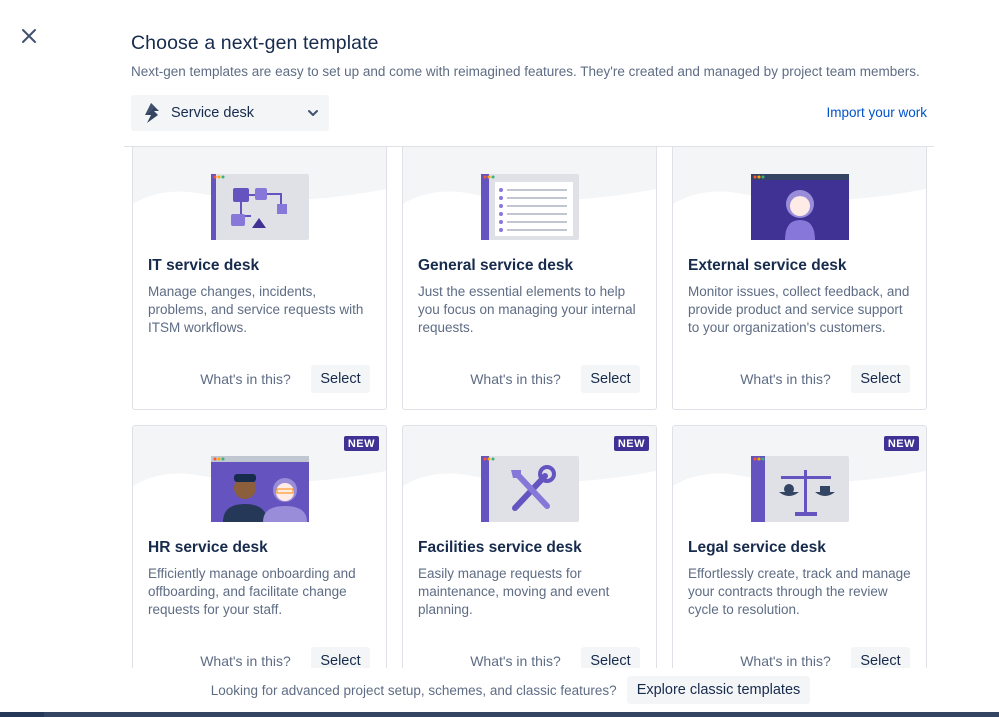 The image size is (999, 717). What do you see at coordinates (259, 489) in the screenshot?
I see `people-icon` at bounding box center [259, 489].